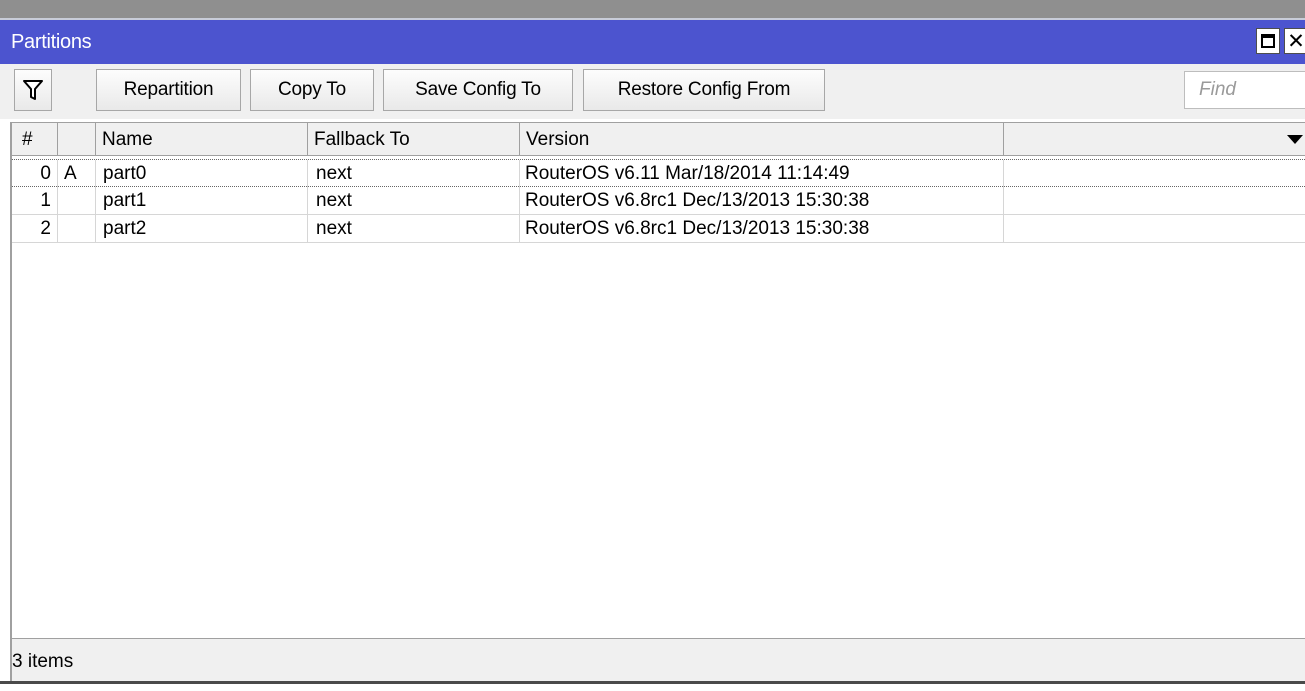 The image size is (1305, 691). What do you see at coordinates (43, 661) in the screenshot?
I see `items-count: 3 items` at bounding box center [43, 661].